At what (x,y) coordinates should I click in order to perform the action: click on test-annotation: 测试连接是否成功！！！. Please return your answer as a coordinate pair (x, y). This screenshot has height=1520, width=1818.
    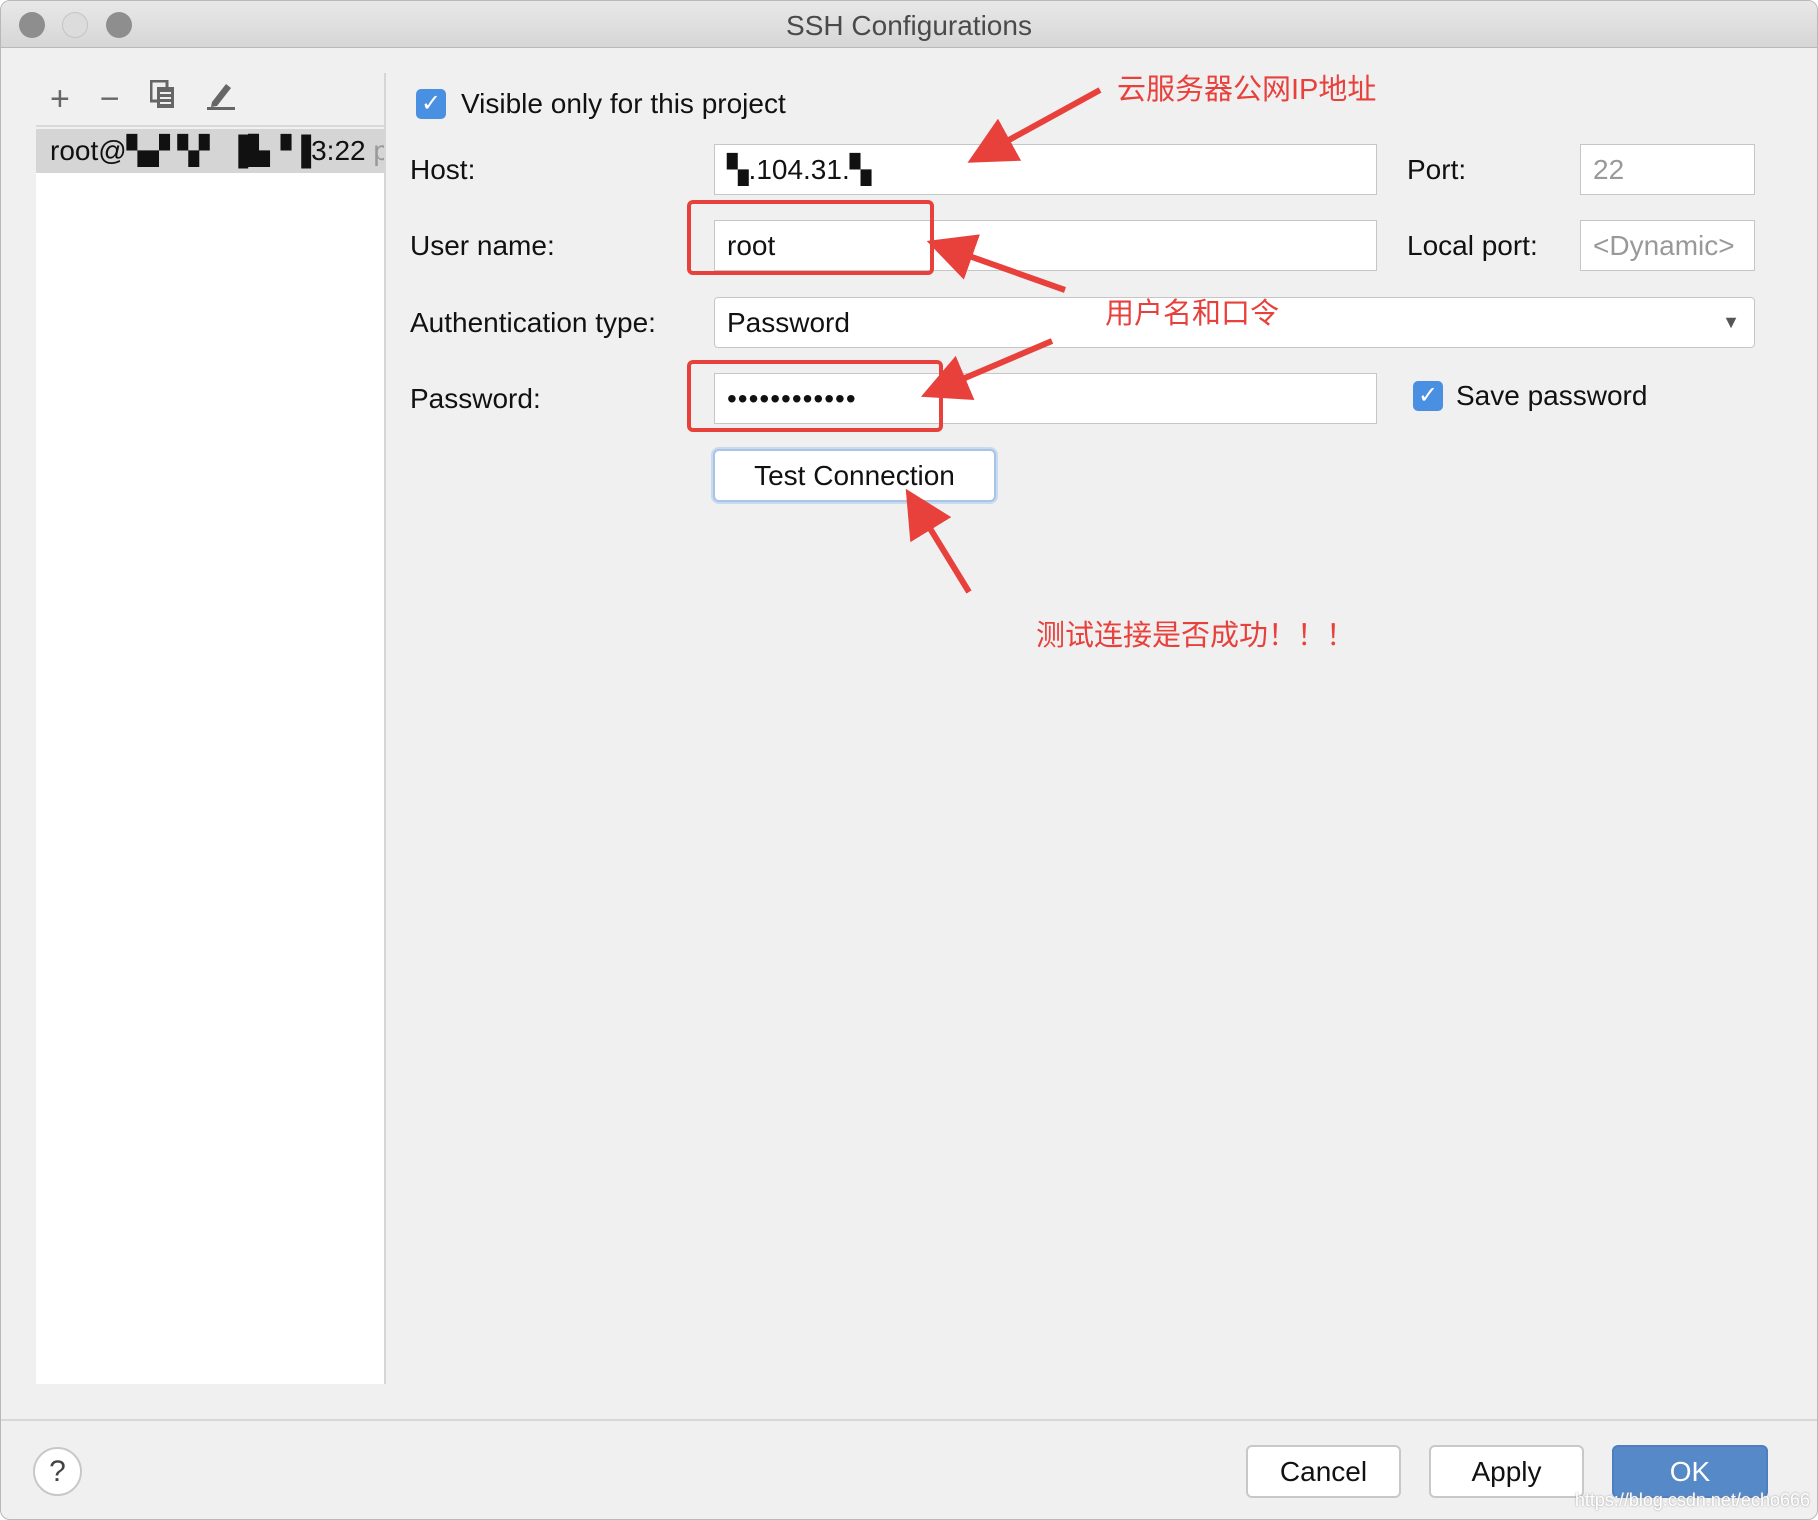
    Looking at the image, I should click on (1196, 636).